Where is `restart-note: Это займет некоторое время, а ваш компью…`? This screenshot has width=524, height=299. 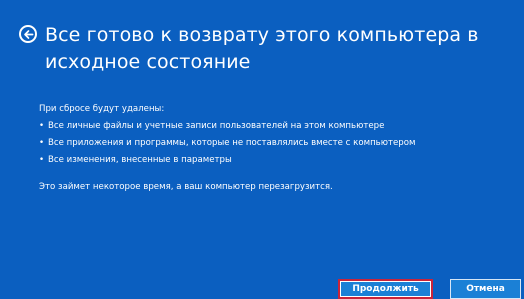 restart-note: Это займет некоторое время, а ваш компью… is located at coordinates (186, 187).